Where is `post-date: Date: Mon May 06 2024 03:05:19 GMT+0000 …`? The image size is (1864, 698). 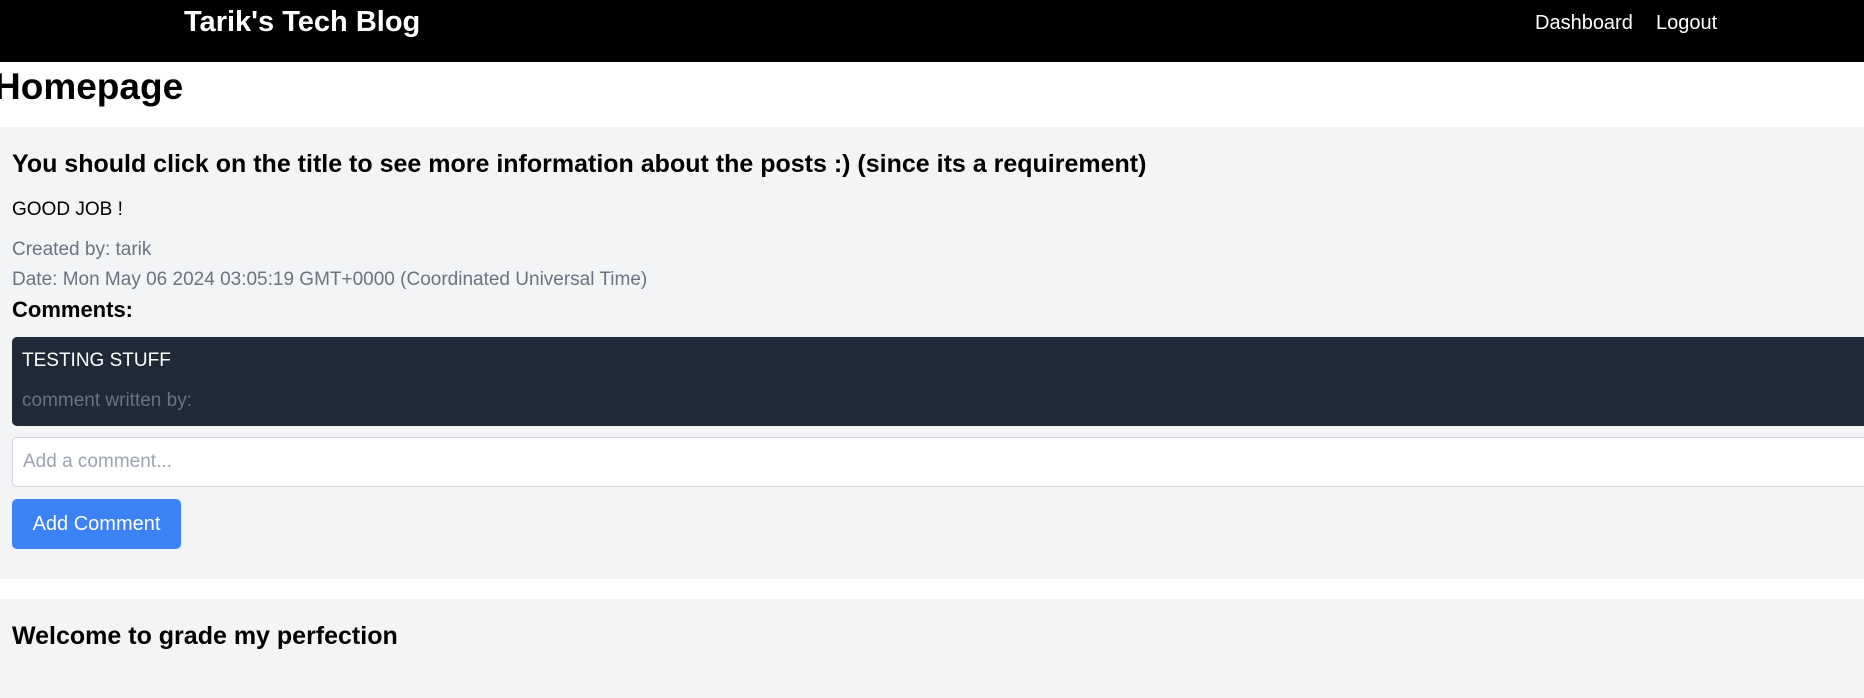 post-date: Date: Mon May 06 2024 03:05:19 GMT+0000 … is located at coordinates (330, 279).